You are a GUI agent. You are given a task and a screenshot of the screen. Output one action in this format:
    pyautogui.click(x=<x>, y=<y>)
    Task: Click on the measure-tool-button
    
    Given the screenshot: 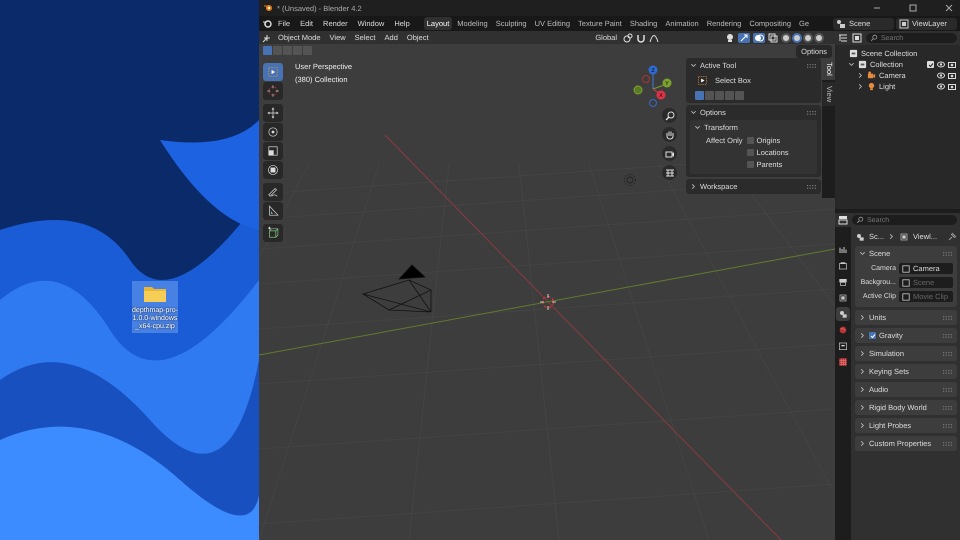 What is the action you would take?
    pyautogui.click(x=273, y=211)
    